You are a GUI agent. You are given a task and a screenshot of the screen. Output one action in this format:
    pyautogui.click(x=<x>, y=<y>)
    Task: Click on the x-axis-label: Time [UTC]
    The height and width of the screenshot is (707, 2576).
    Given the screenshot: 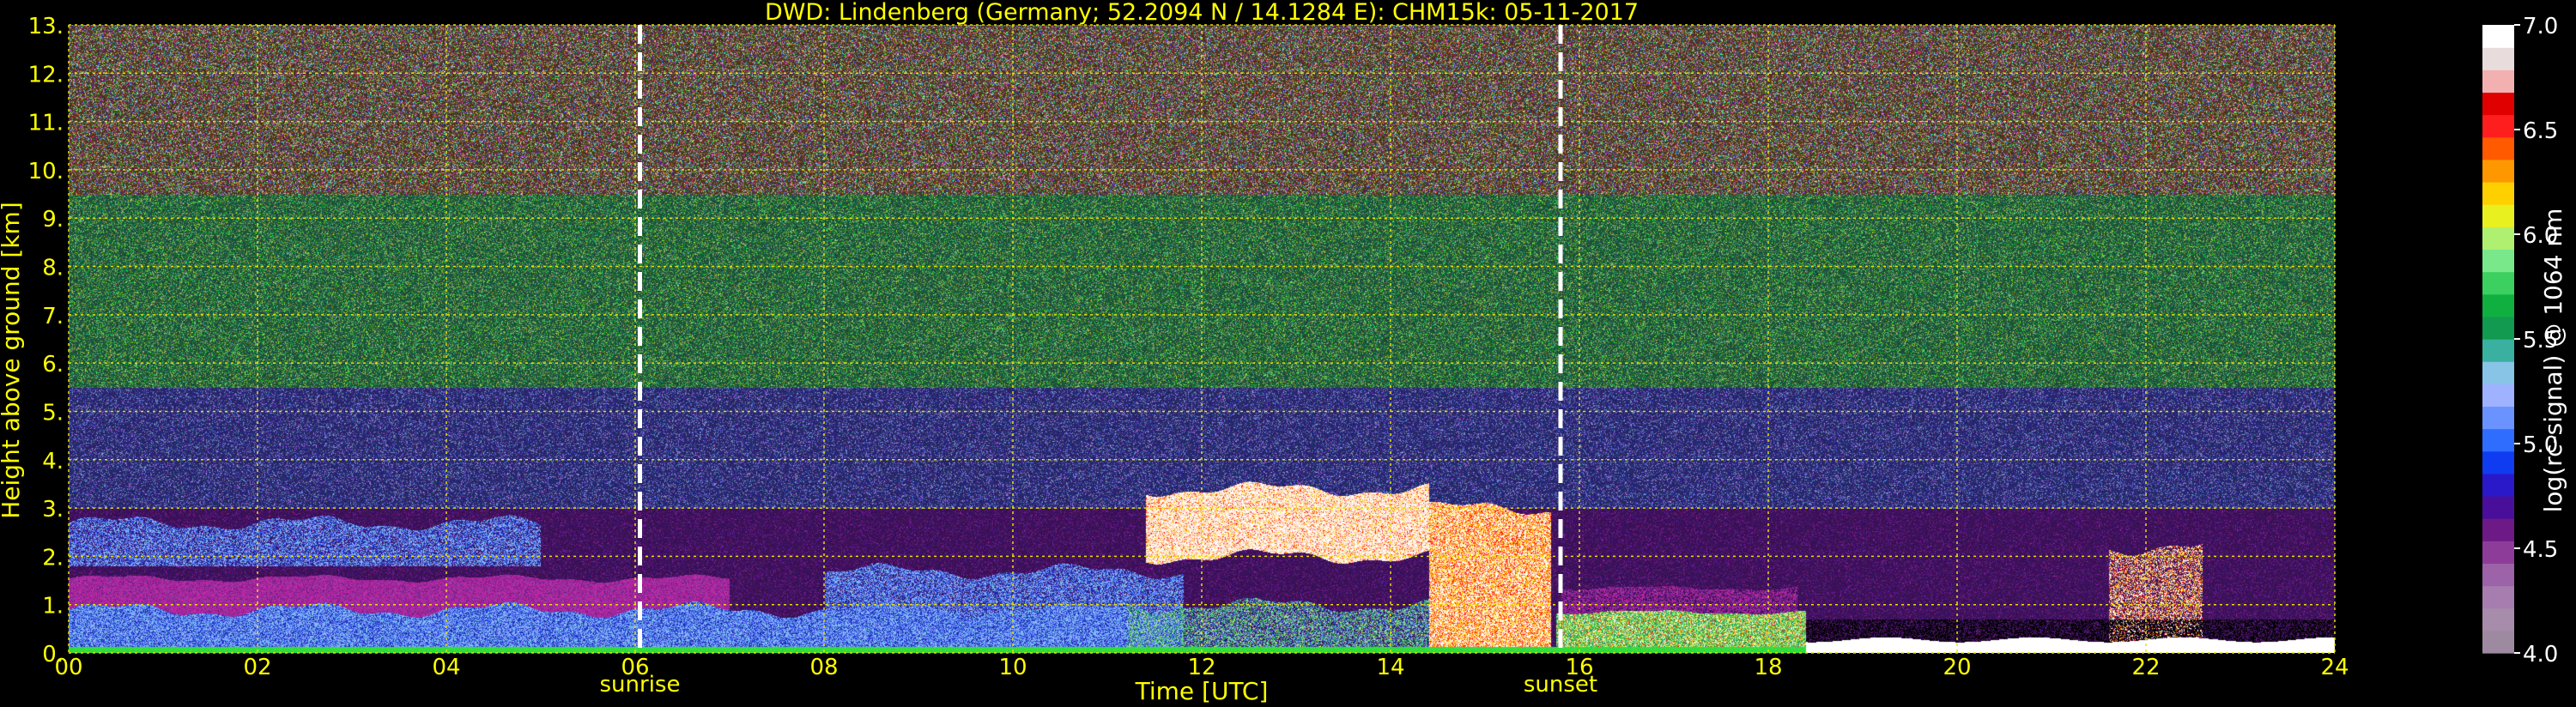 What is the action you would take?
    pyautogui.click(x=1202, y=691)
    